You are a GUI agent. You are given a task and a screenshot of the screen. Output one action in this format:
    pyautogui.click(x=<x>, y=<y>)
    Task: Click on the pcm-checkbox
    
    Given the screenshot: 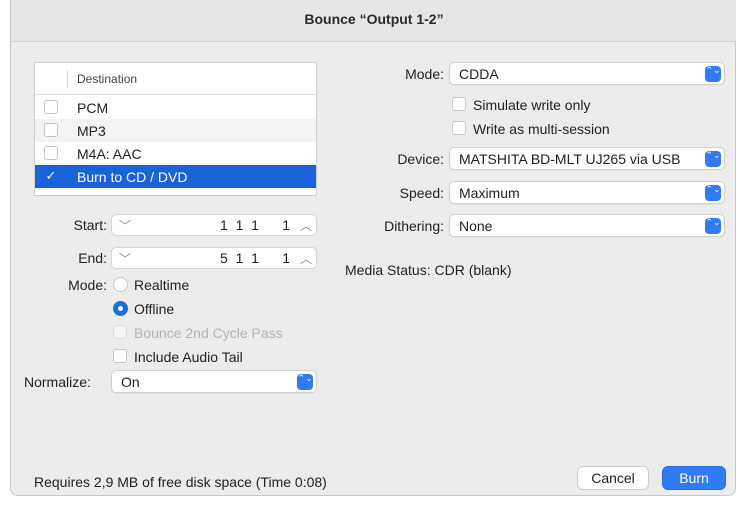 What is the action you would take?
    pyautogui.click(x=51, y=107)
    